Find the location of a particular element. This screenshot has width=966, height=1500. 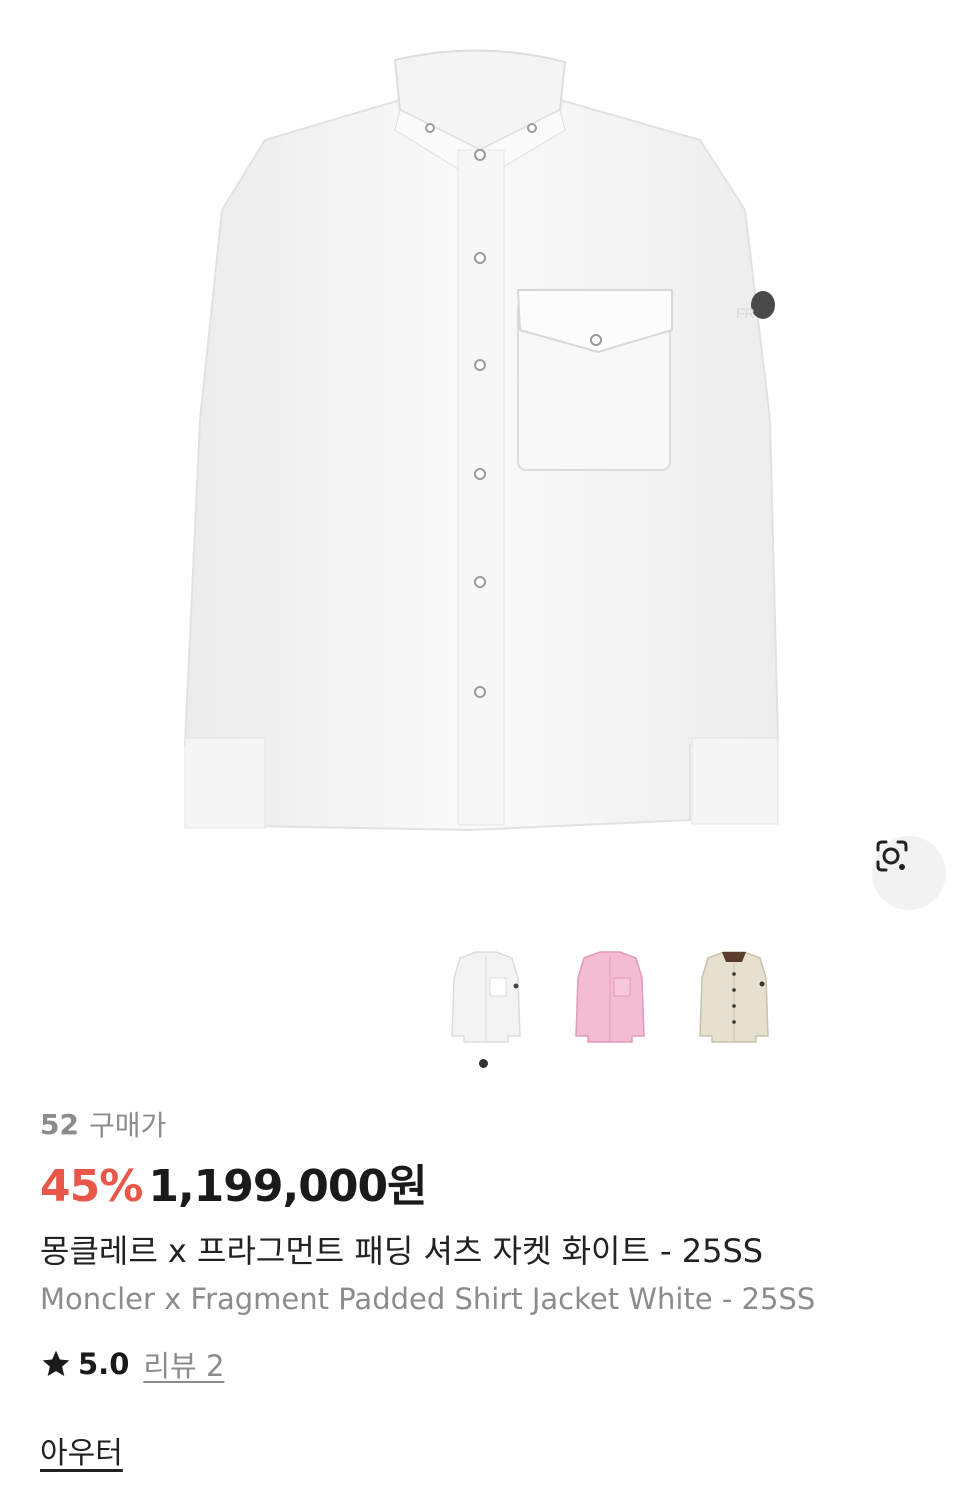

star-icon is located at coordinates (56, 1363).